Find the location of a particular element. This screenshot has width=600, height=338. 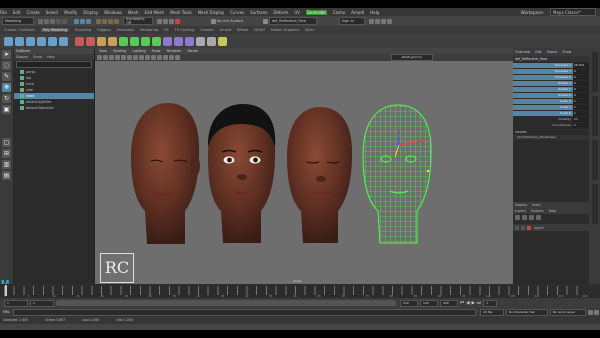

outliner-search-input is located at coordinates (54, 64).